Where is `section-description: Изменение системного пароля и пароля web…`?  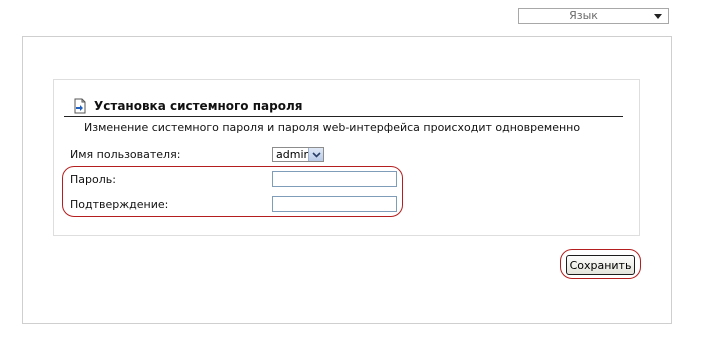
section-description: Изменение системного пароля и пароля web… is located at coordinates (332, 127).